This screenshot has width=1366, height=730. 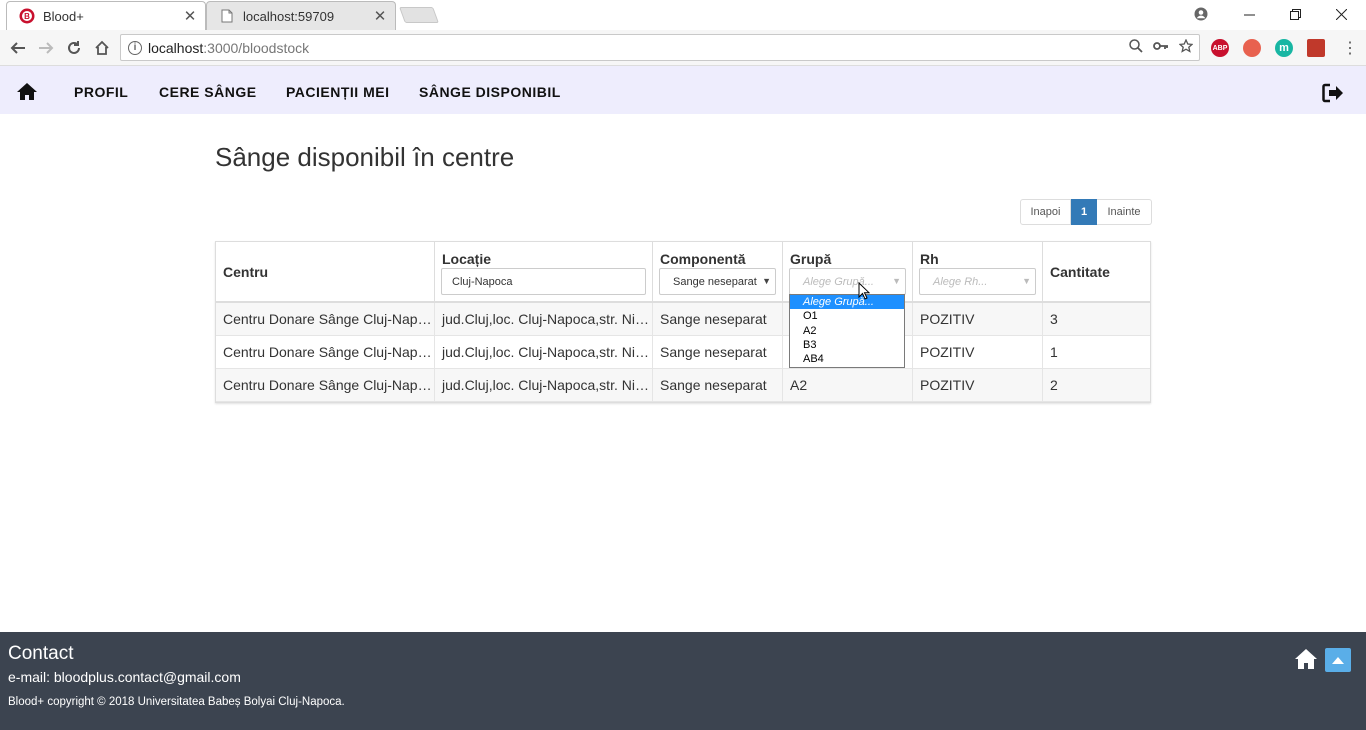 What do you see at coordinates (864, 293) in the screenshot?
I see `mouse-cursor-icon` at bounding box center [864, 293].